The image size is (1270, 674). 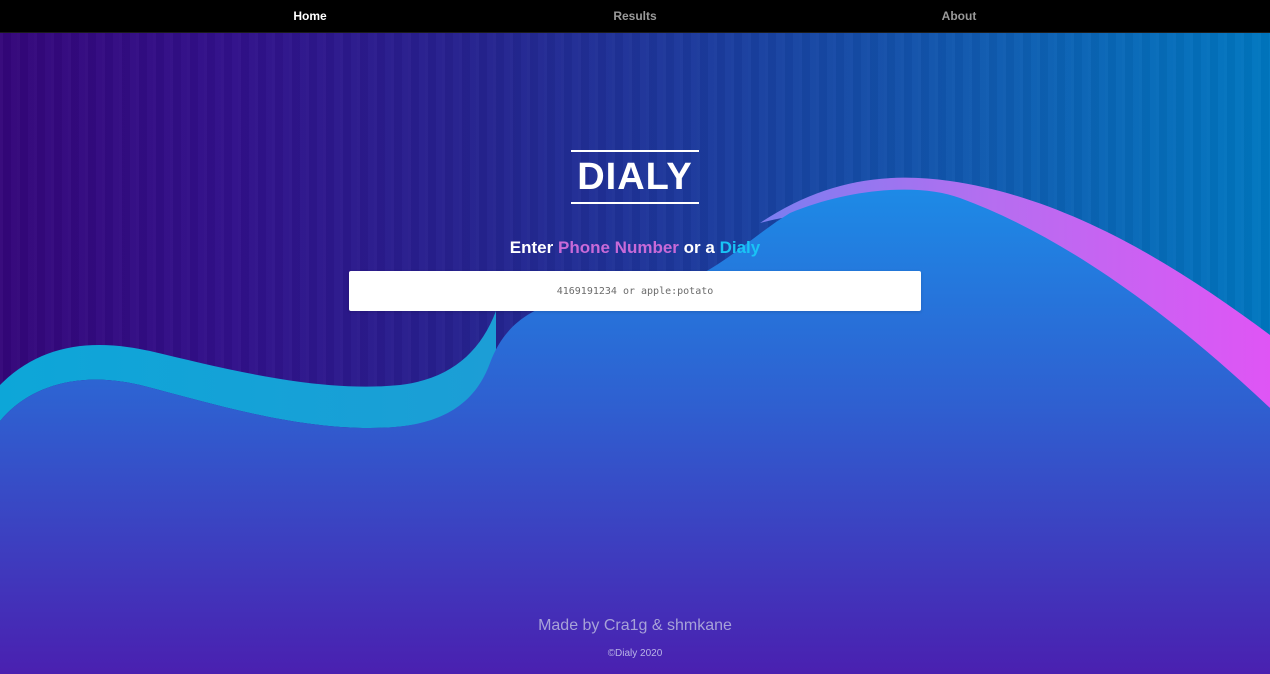 I want to click on top-navbar: Home Results About, so click(x=635, y=16).